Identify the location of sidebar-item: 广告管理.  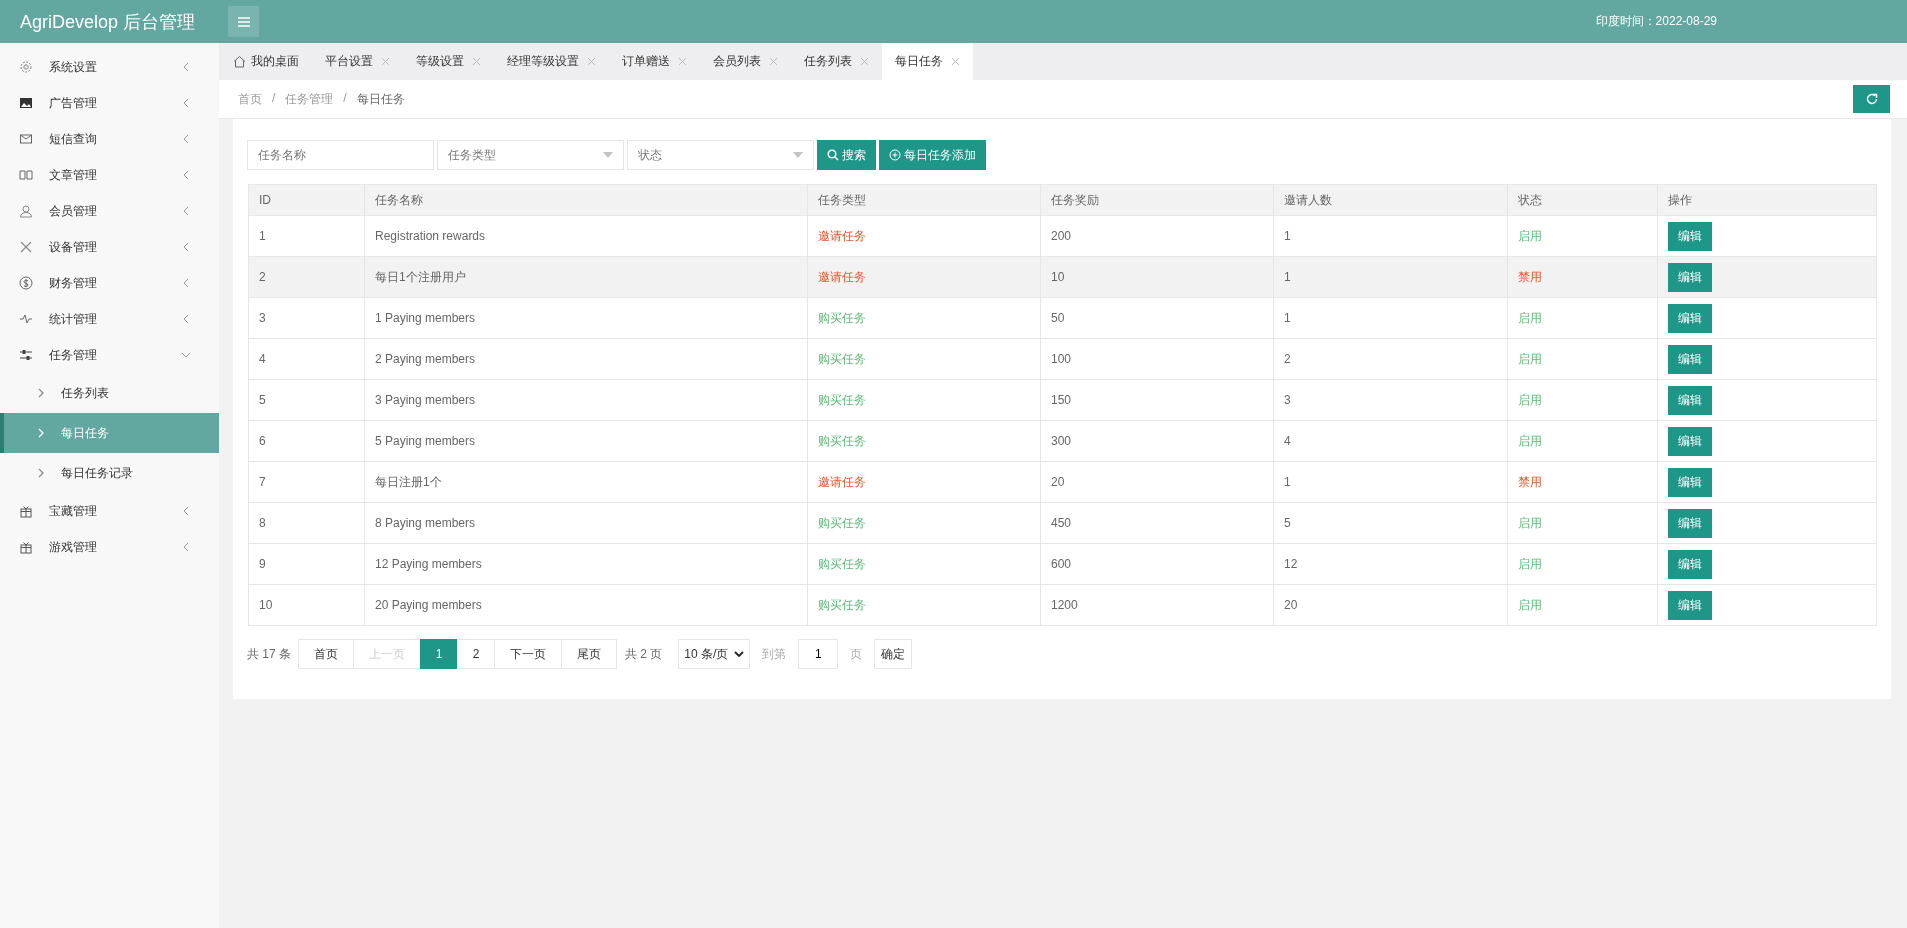
(109, 103).